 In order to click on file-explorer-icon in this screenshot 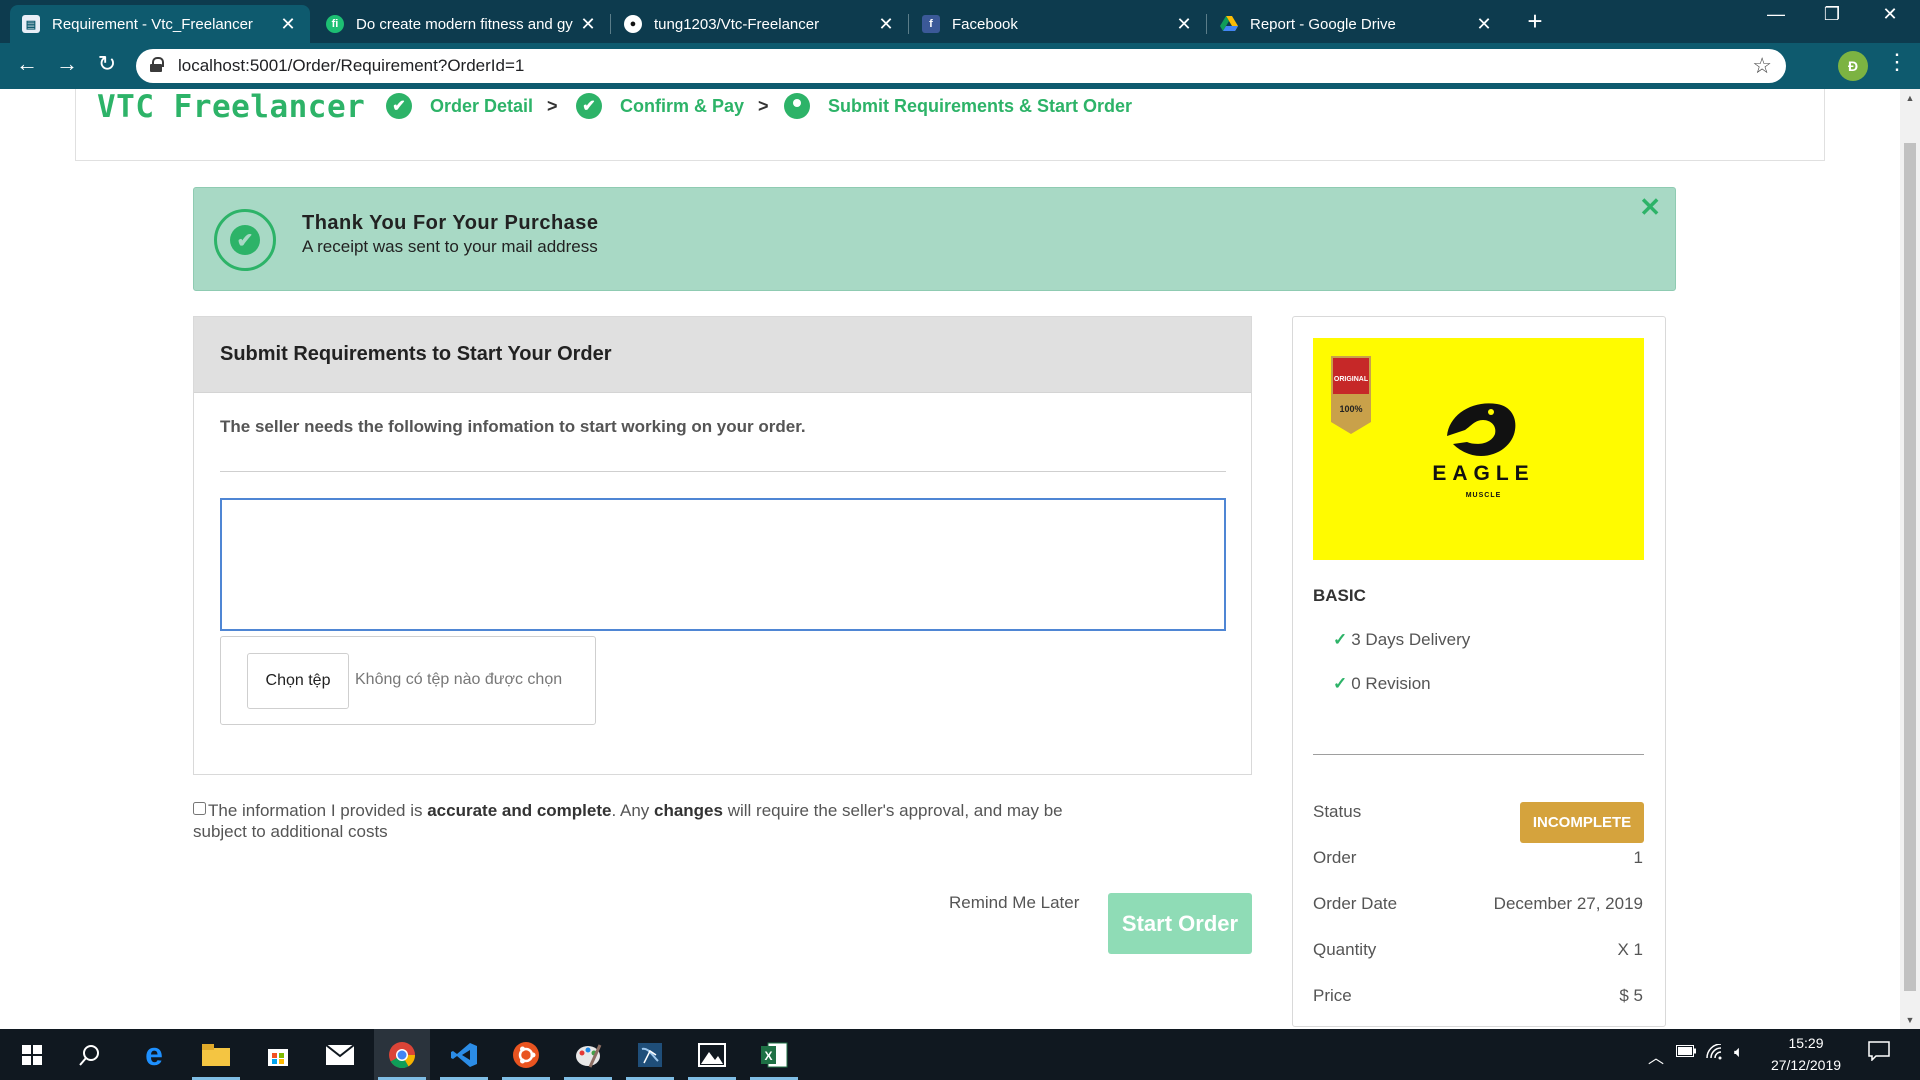, I will do `click(216, 1054)`.